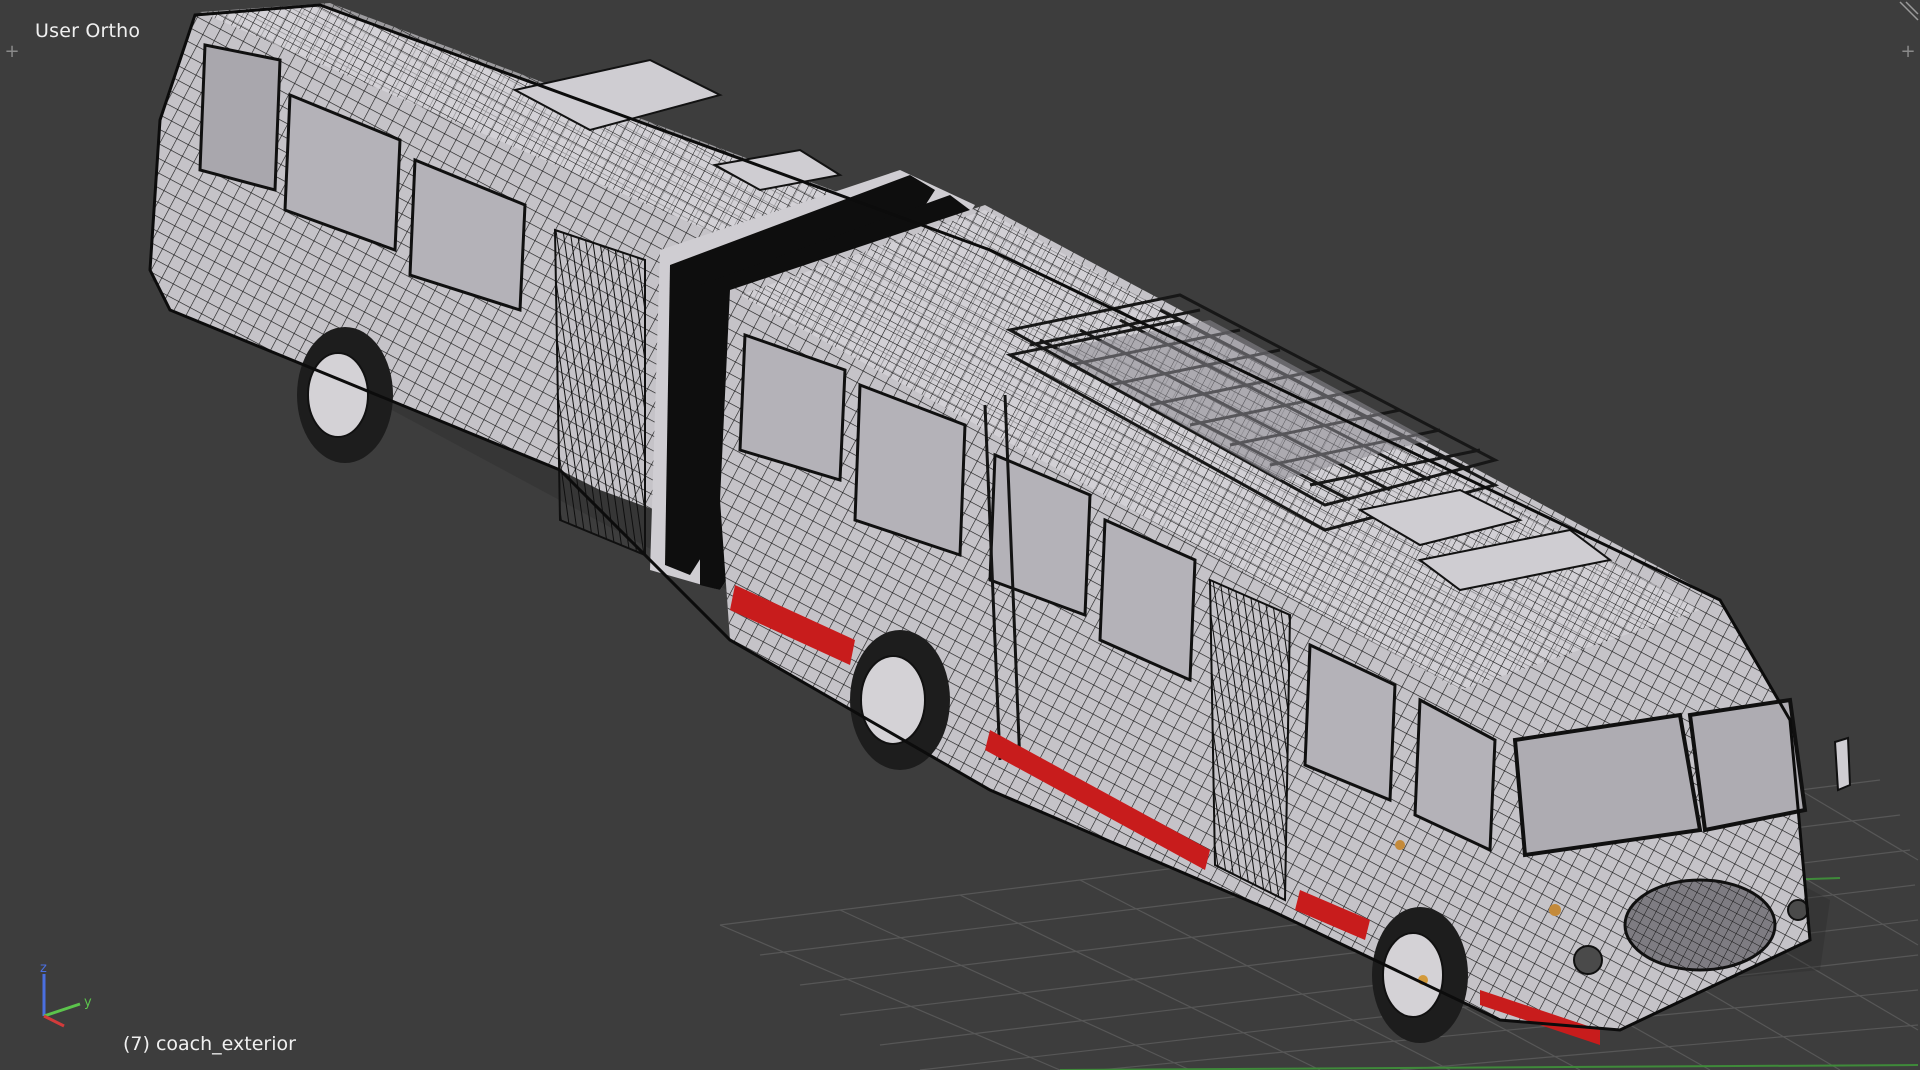  What do you see at coordinates (88, 31) in the screenshot?
I see `view-name-label: User Ortho` at bounding box center [88, 31].